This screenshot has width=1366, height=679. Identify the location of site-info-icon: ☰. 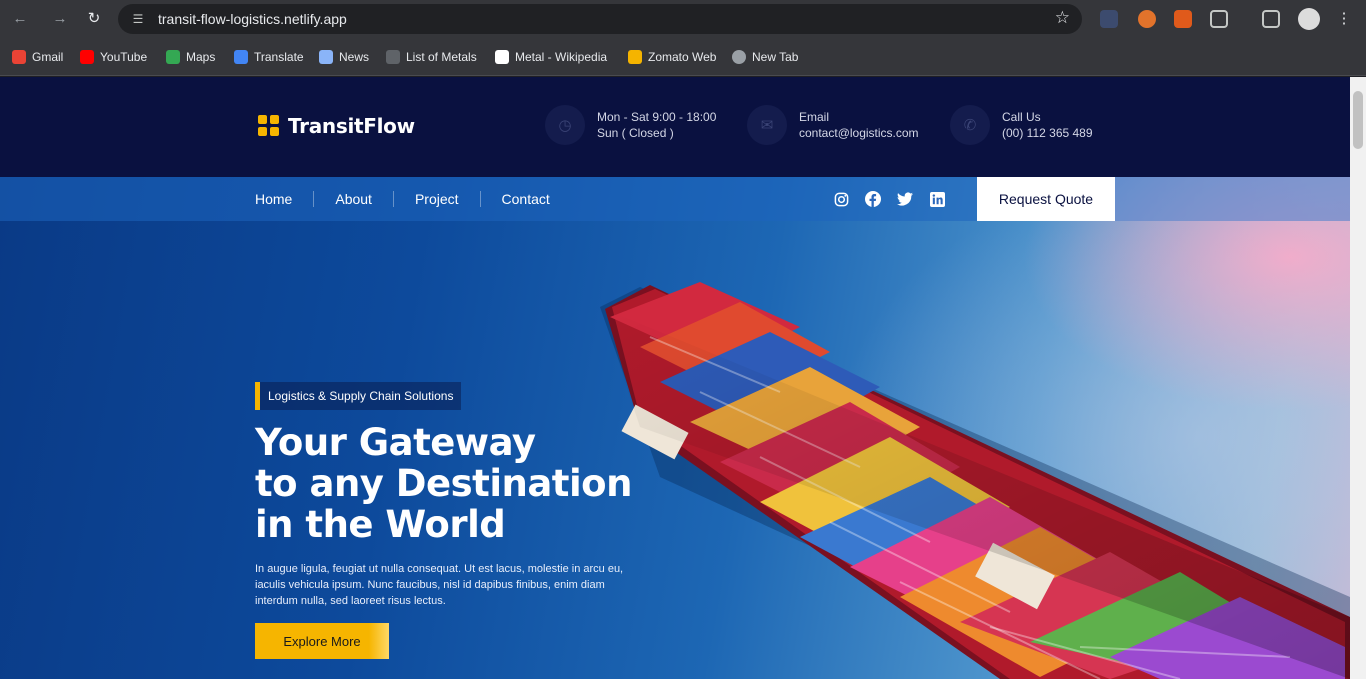
(138, 19).